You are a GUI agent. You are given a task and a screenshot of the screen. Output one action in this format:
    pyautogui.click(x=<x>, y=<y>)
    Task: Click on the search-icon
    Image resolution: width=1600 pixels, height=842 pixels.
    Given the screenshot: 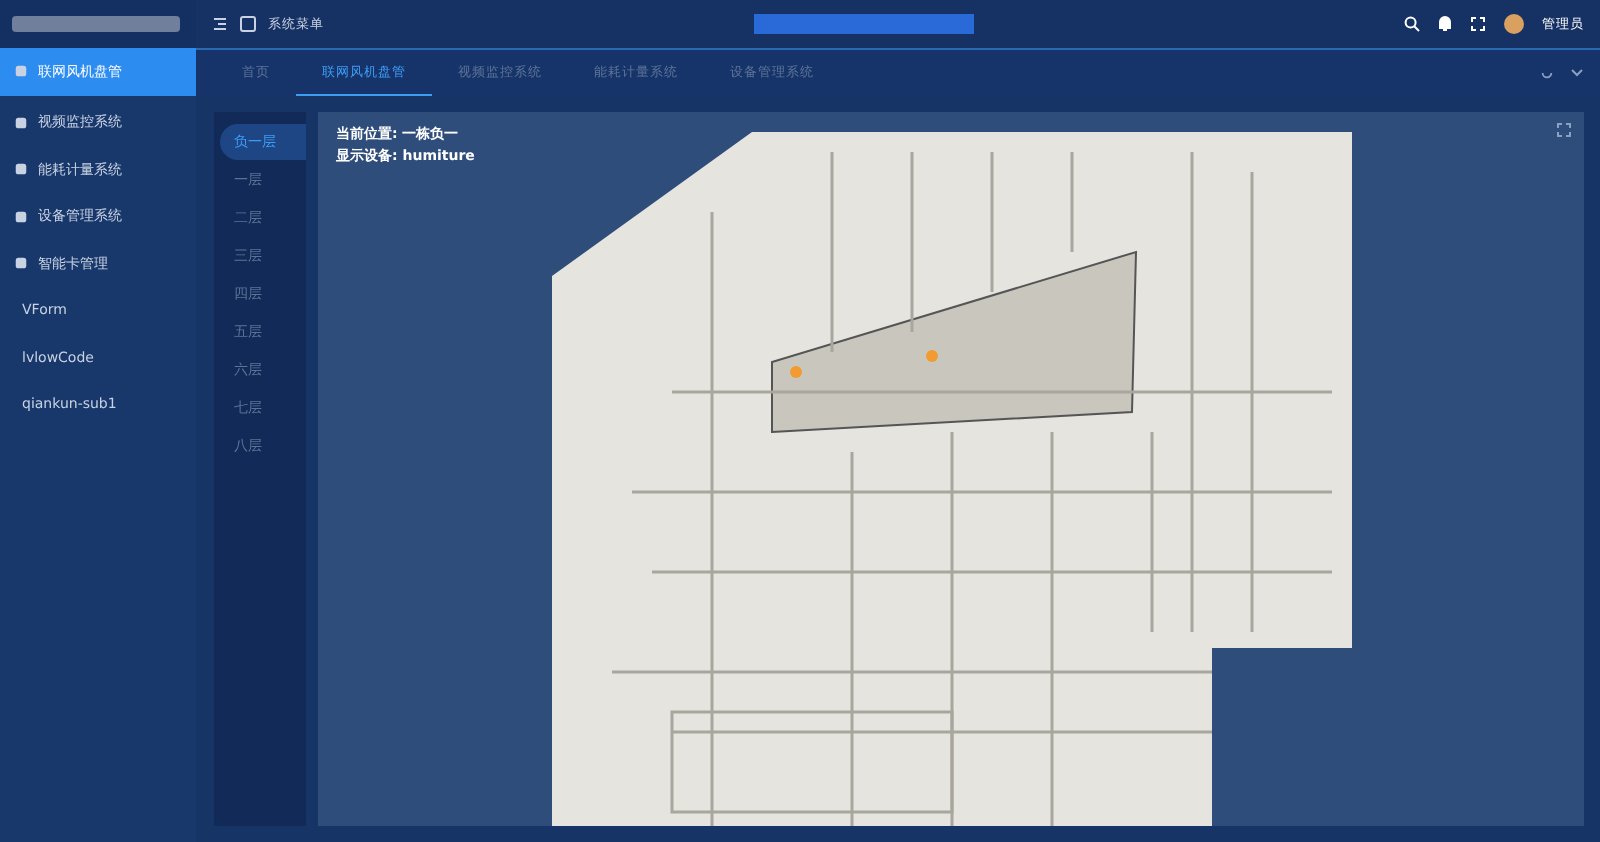 What is the action you would take?
    pyautogui.click(x=1412, y=24)
    